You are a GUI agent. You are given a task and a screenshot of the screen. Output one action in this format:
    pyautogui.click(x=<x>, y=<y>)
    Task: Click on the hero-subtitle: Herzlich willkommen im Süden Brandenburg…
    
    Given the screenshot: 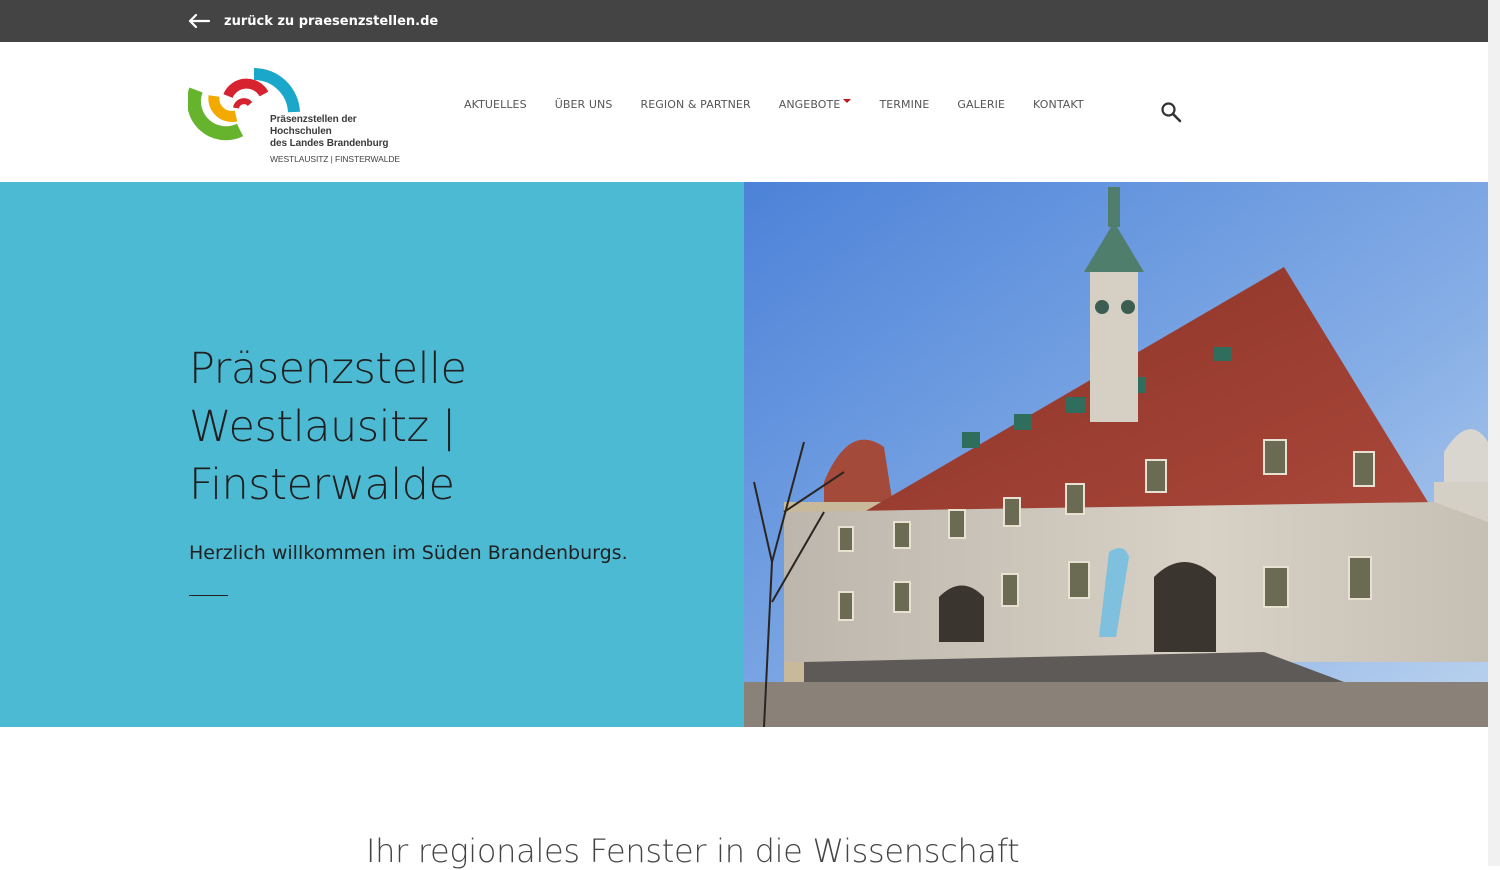 What is the action you would take?
    pyautogui.click(x=408, y=553)
    